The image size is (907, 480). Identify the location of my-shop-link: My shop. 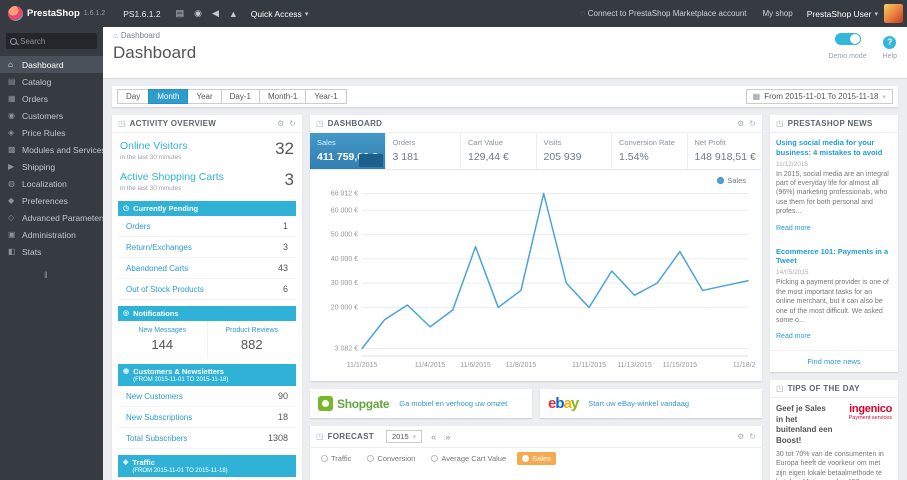
(778, 13).